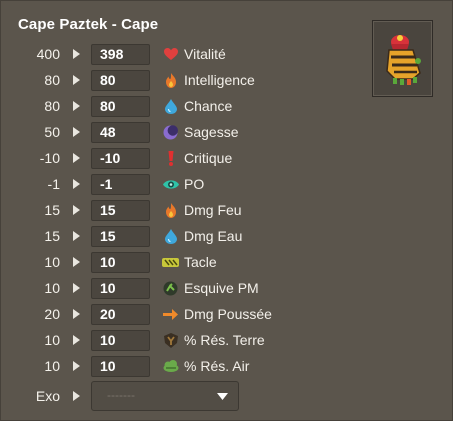 Image resolution: width=453 pixels, height=421 pixels. What do you see at coordinates (120, 262) in the screenshot?
I see `stat-value-input-tacle: 10` at bounding box center [120, 262].